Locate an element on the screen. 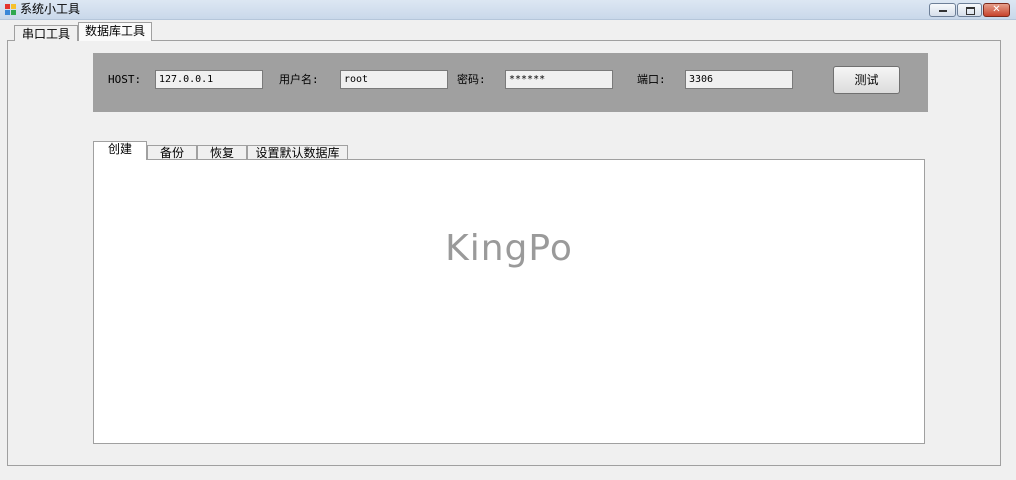  host-input: 127.0.0.1 is located at coordinates (209, 79).